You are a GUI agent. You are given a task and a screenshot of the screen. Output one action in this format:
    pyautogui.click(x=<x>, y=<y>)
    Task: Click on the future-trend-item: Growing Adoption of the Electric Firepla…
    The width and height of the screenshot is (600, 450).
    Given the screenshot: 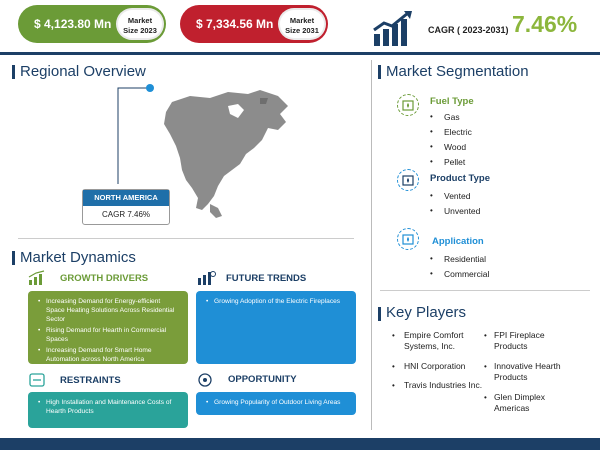 What is the action you would take?
    pyautogui.click(x=277, y=301)
    